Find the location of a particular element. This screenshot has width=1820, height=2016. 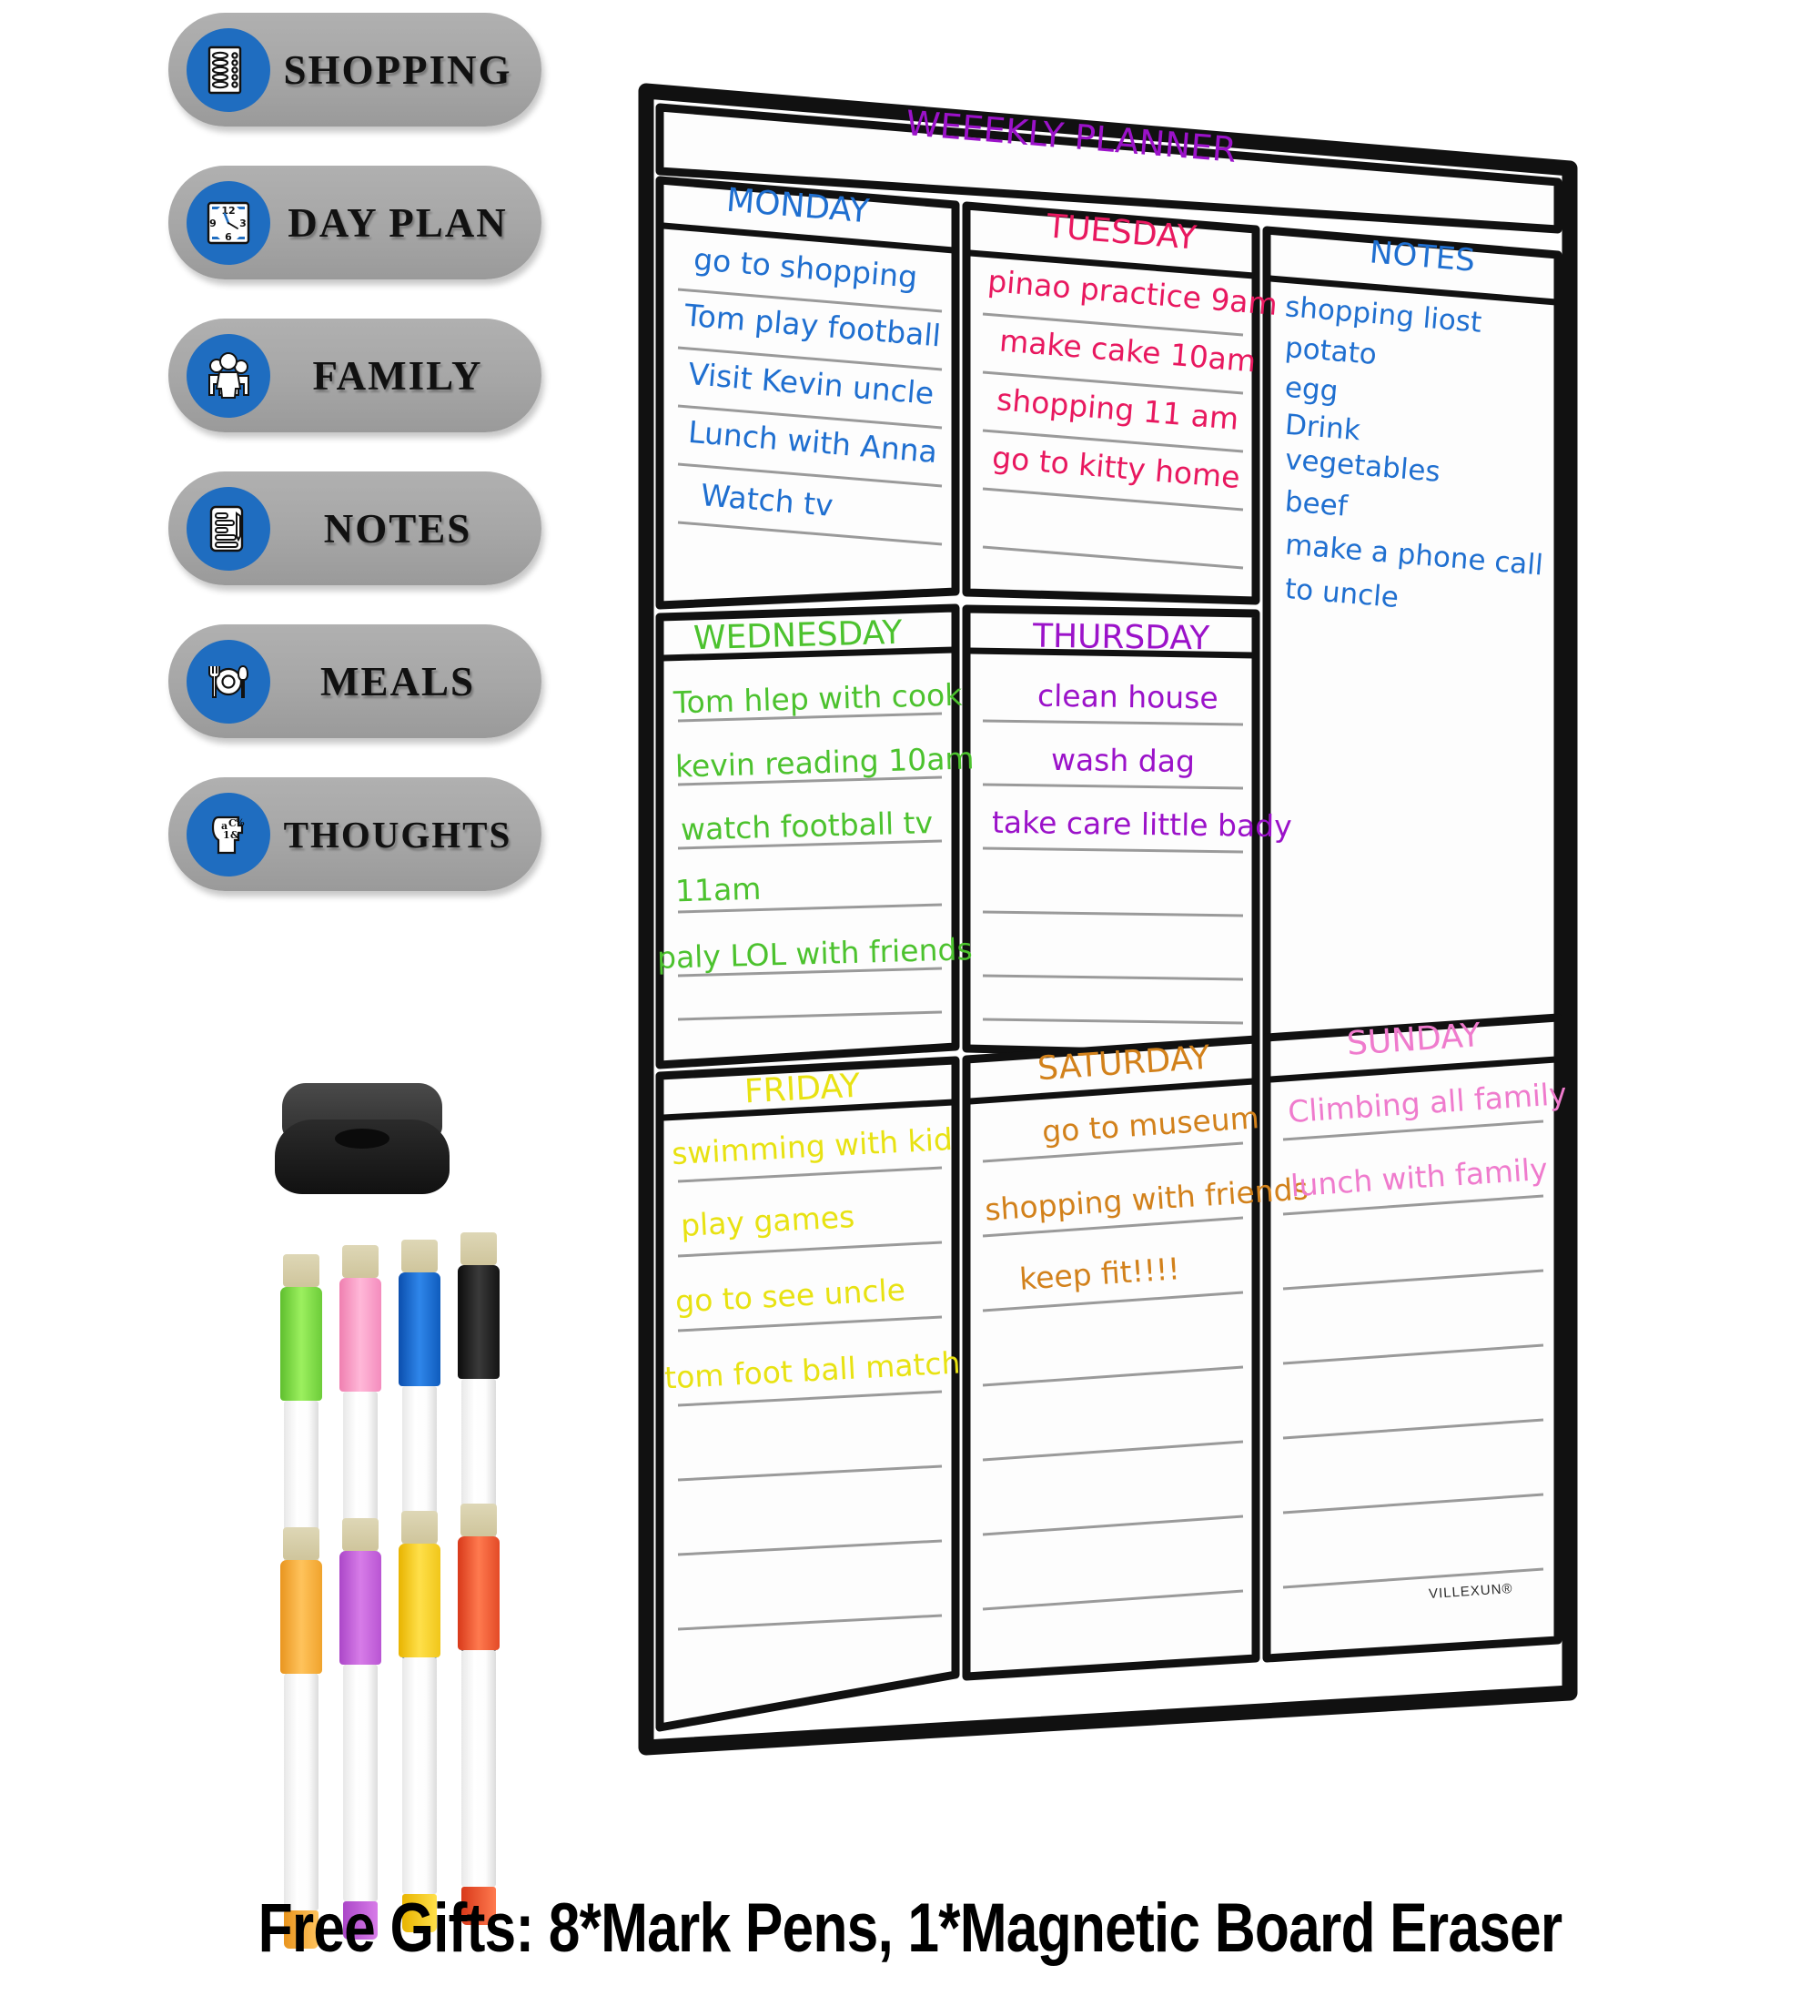

shopping-list-icon is located at coordinates (229, 69).